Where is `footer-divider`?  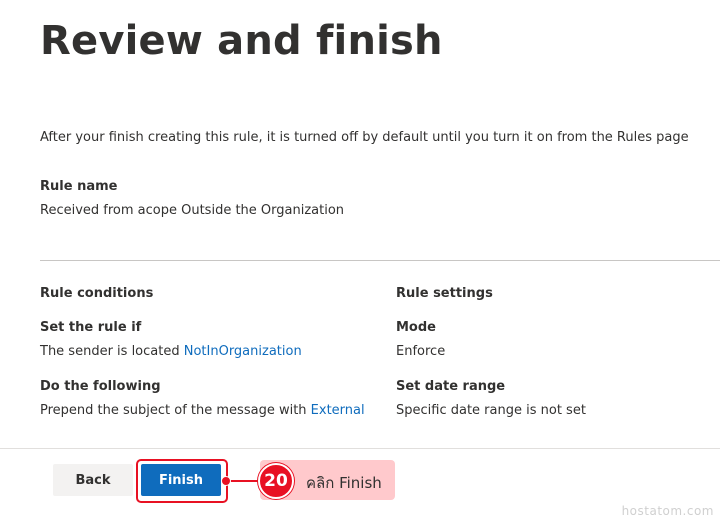
footer-divider is located at coordinates (360, 448).